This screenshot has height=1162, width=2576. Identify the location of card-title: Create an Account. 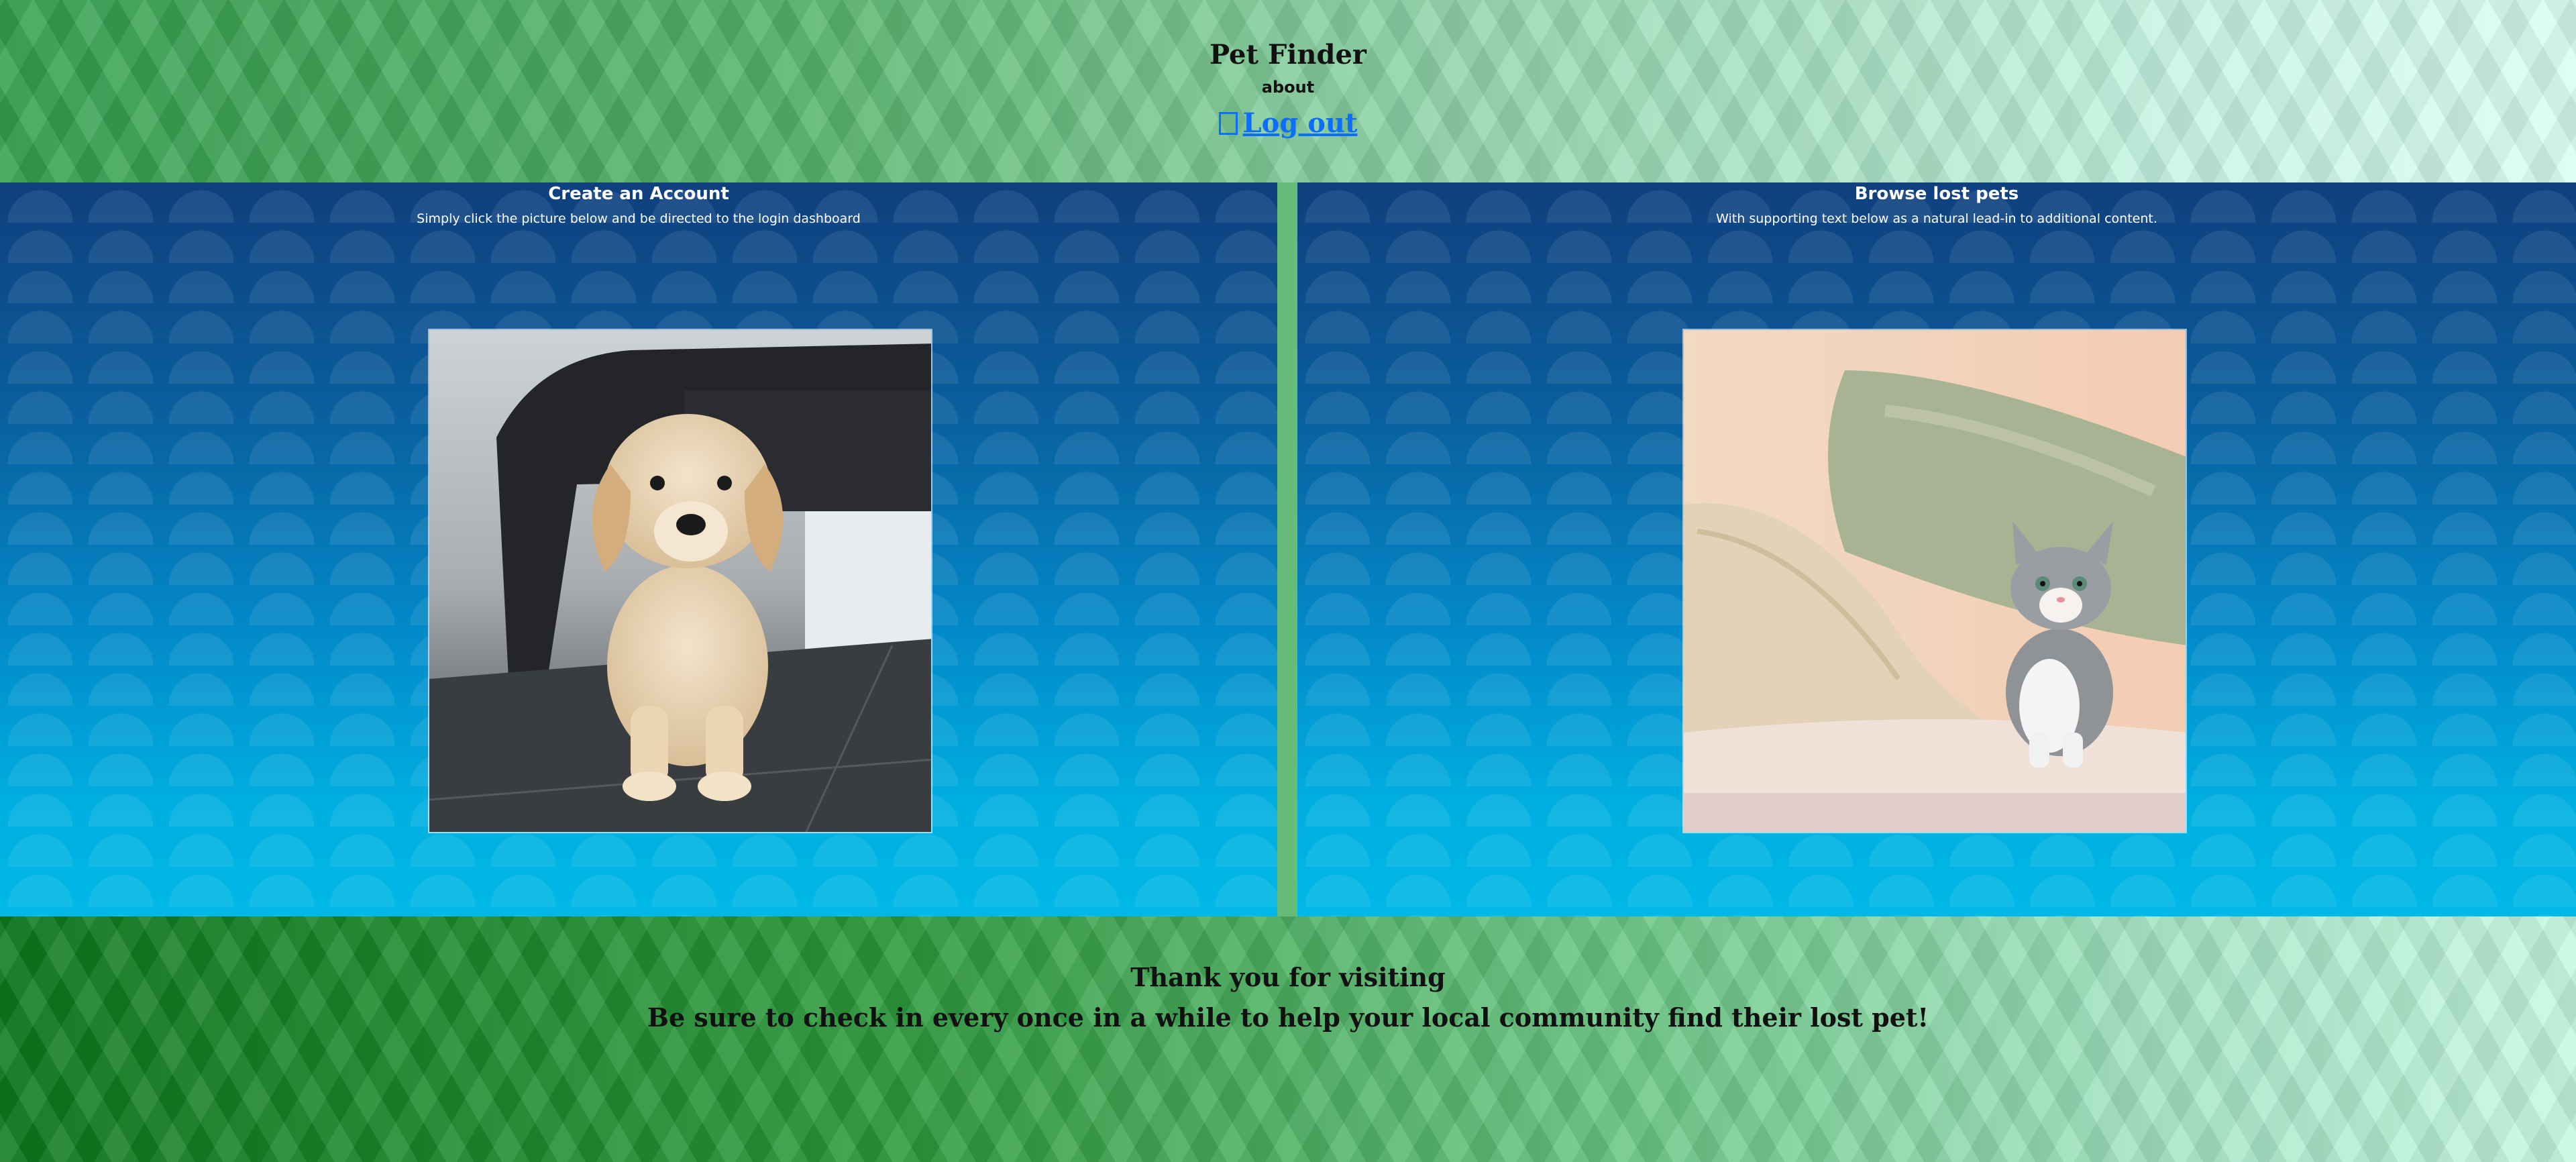
(638, 194).